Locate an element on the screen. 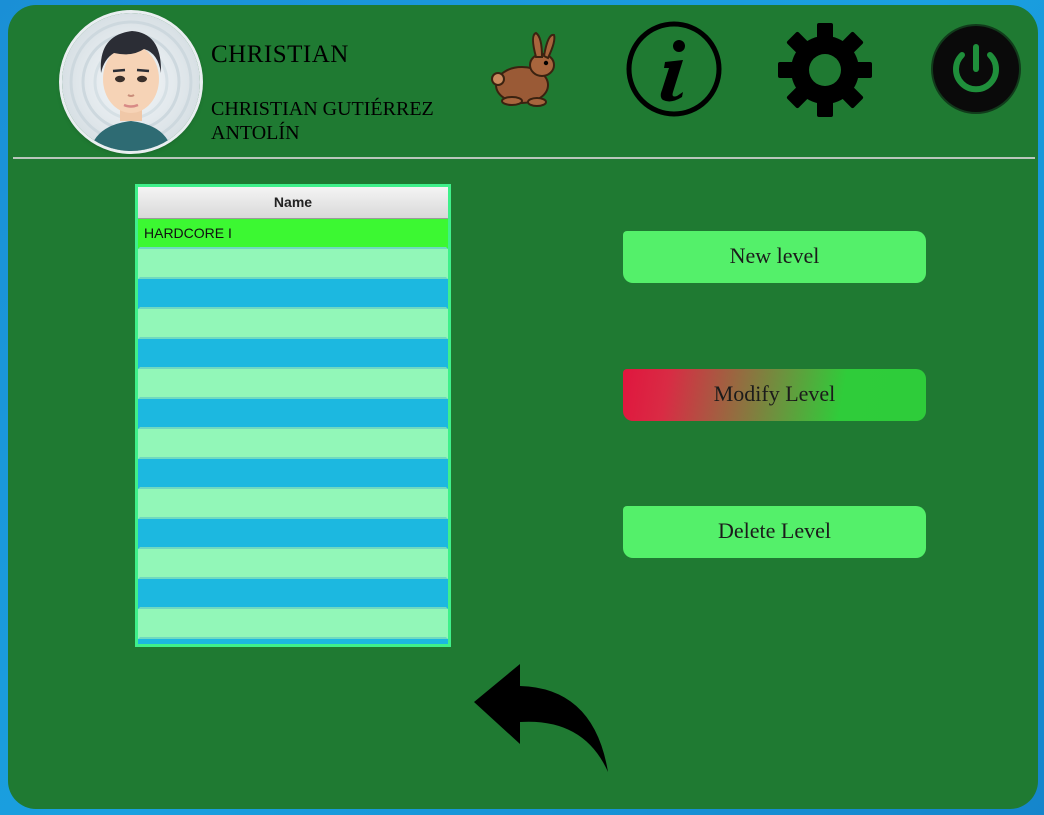 The height and width of the screenshot is (815, 1044). username: CHRISTIAN is located at coordinates (280, 54).